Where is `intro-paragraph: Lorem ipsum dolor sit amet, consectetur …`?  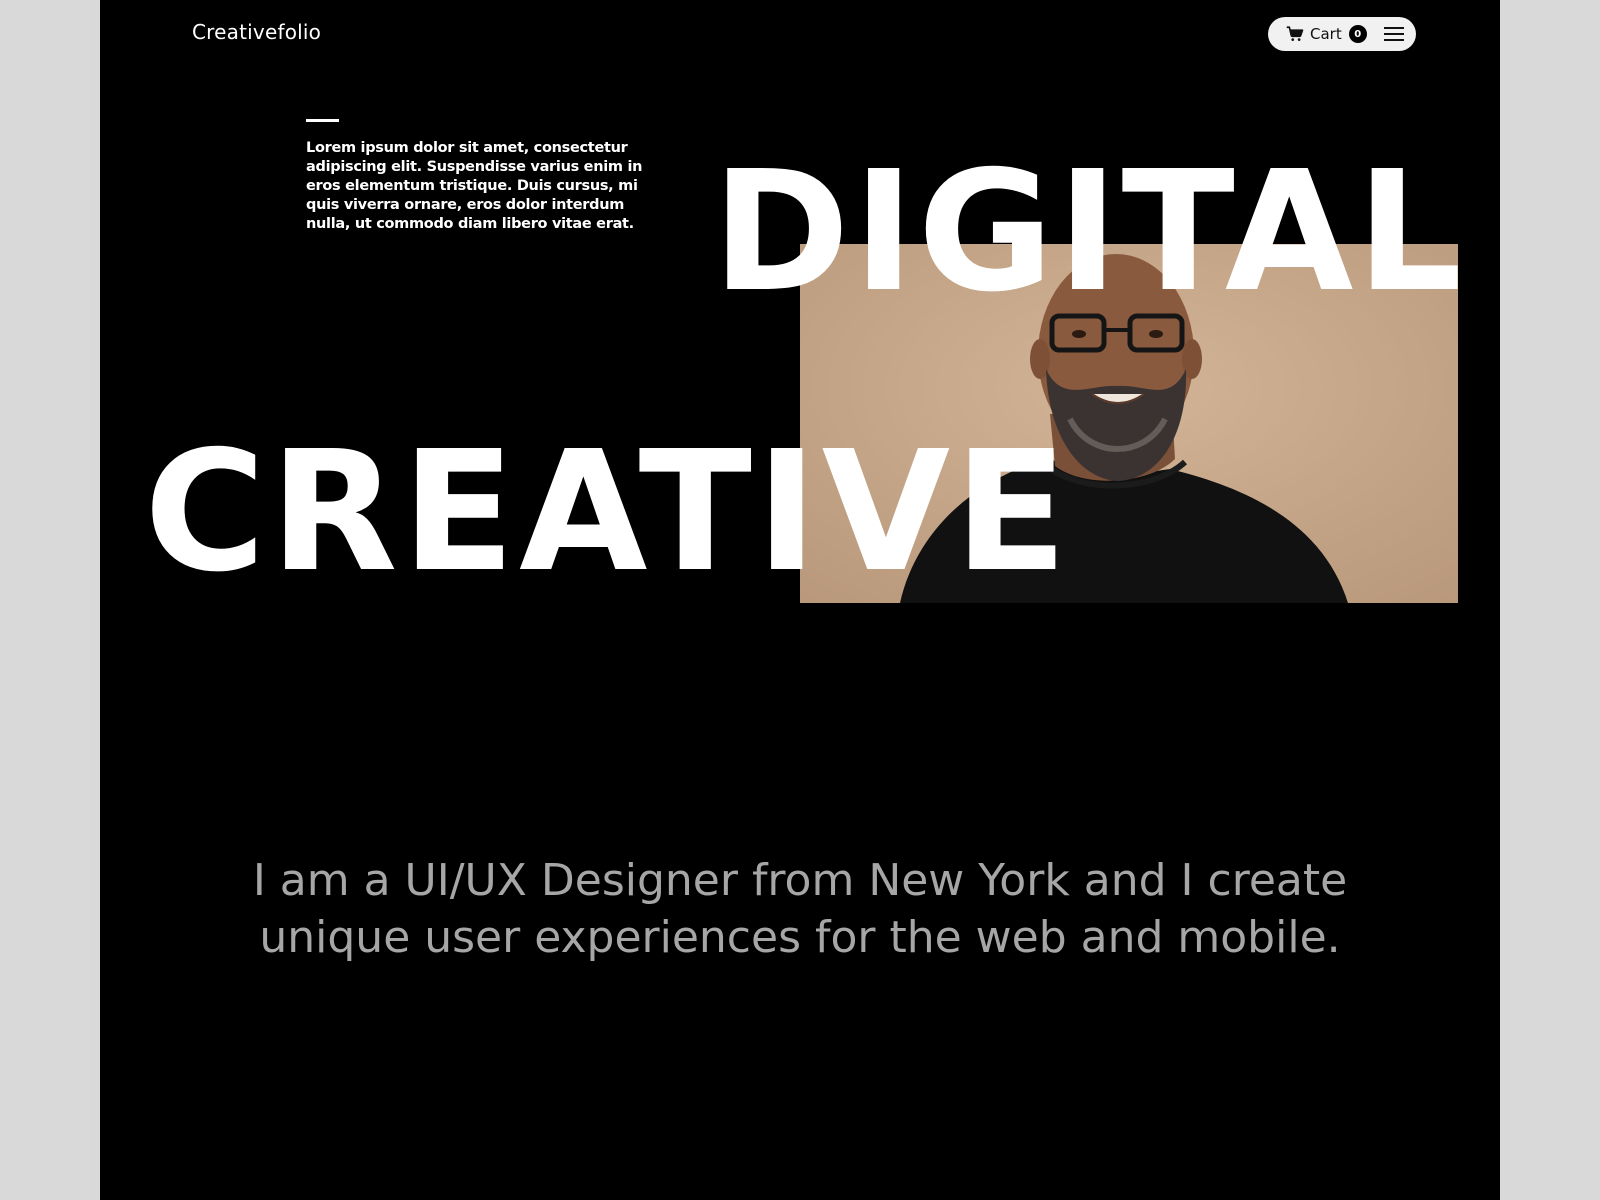 intro-paragraph: Lorem ipsum dolor sit amet, consectetur … is located at coordinates (474, 186).